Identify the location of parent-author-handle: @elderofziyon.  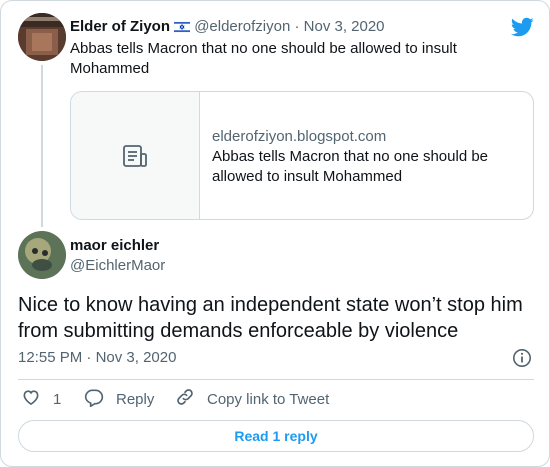
(242, 26).